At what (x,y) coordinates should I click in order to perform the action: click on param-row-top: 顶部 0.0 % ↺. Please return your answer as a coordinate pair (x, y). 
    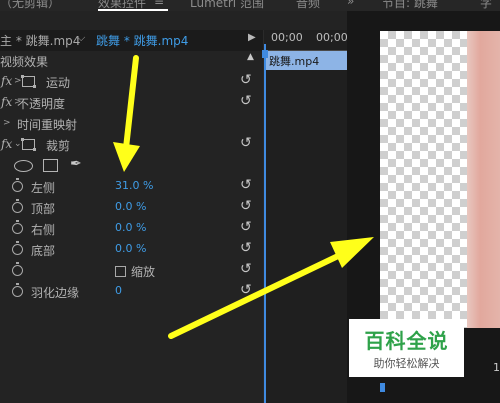
    Looking at the image, I should click on (131, 208).